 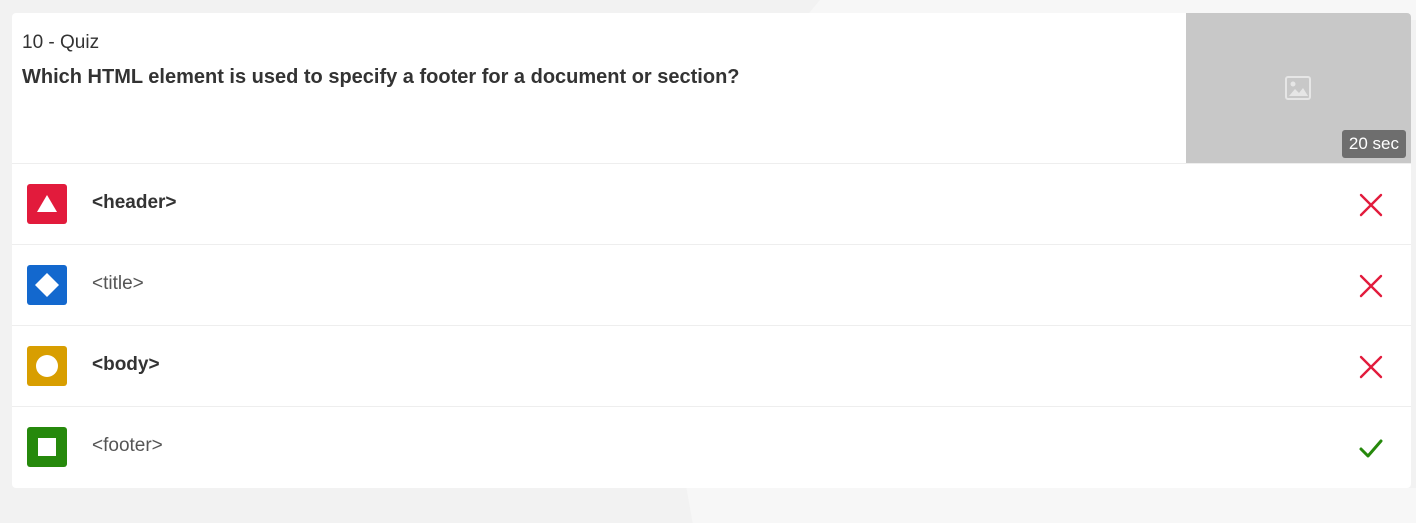 What do you see at coordinates (1051, 505) in the screenshot?
I see `background-shape` at bounding box center [1051, 505].